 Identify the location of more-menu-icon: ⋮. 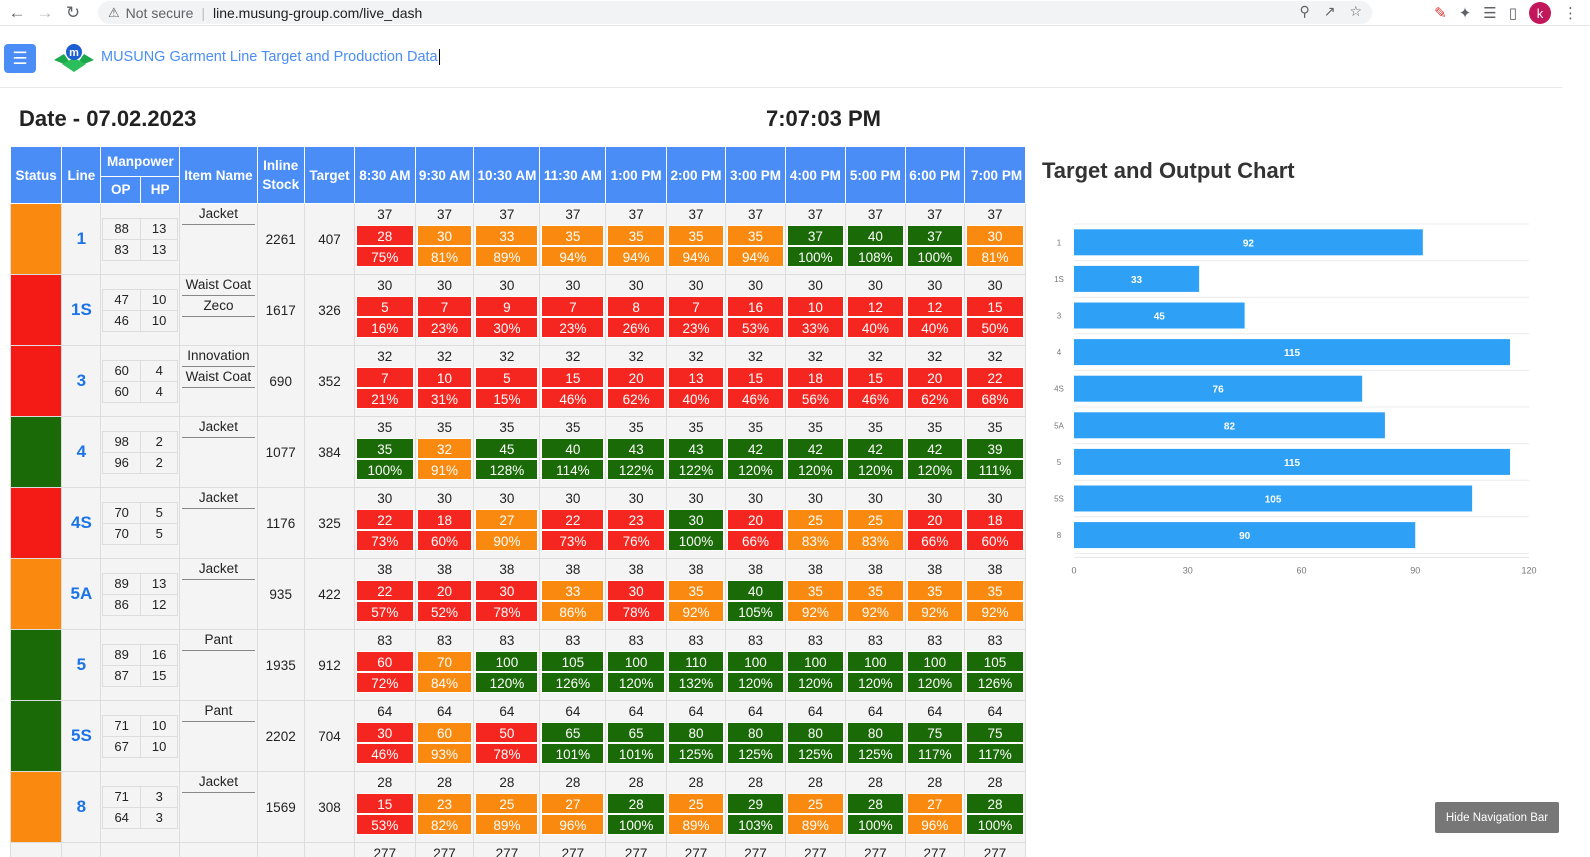
(1570, 13).